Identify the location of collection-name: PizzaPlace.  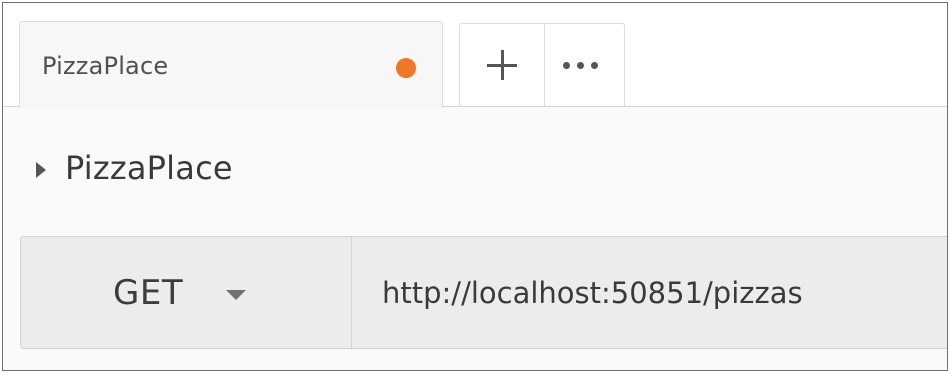
(149, 168).